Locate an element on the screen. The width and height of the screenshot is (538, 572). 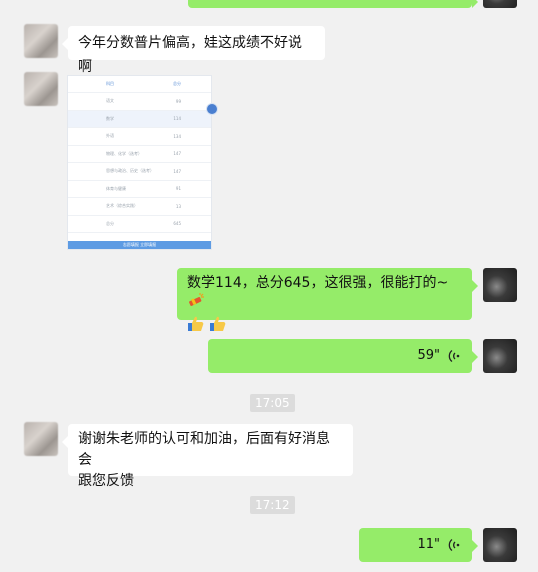
table-row: 数学 114 is located at coordinates (139, 119).